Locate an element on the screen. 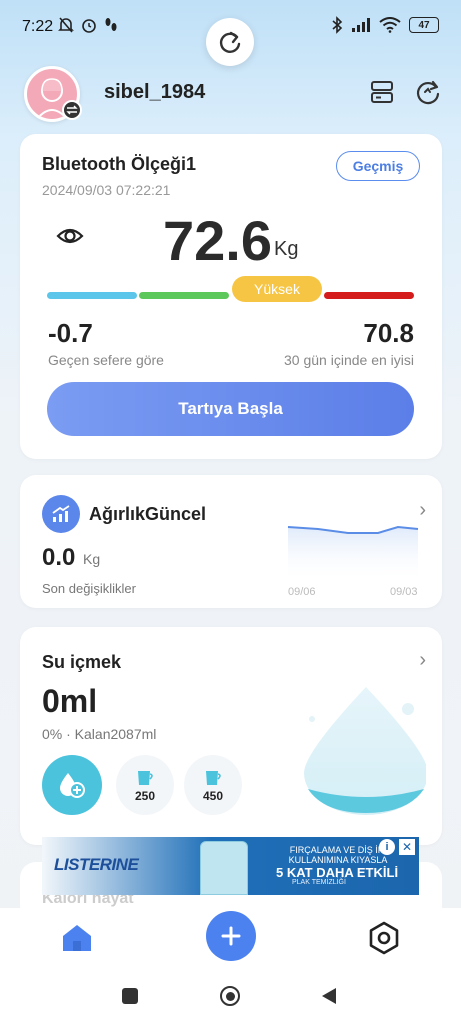  header: sibel_1984 is located at coordinates (230, 94).